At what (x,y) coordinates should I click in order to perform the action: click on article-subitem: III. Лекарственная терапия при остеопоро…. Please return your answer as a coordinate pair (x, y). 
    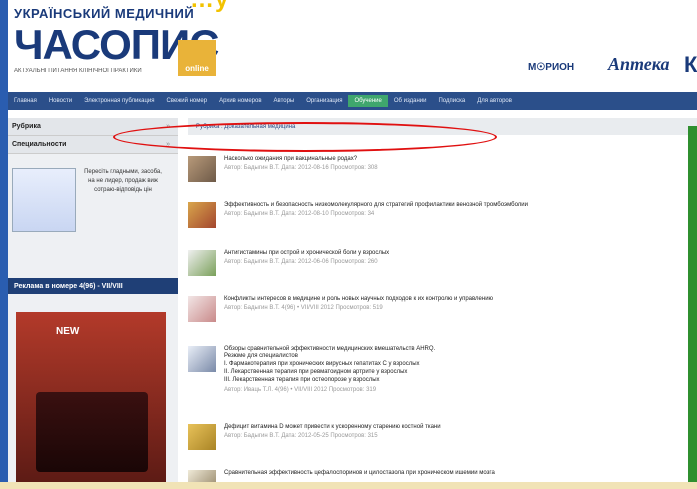
    Looking at the image, I should click on (329, 380).